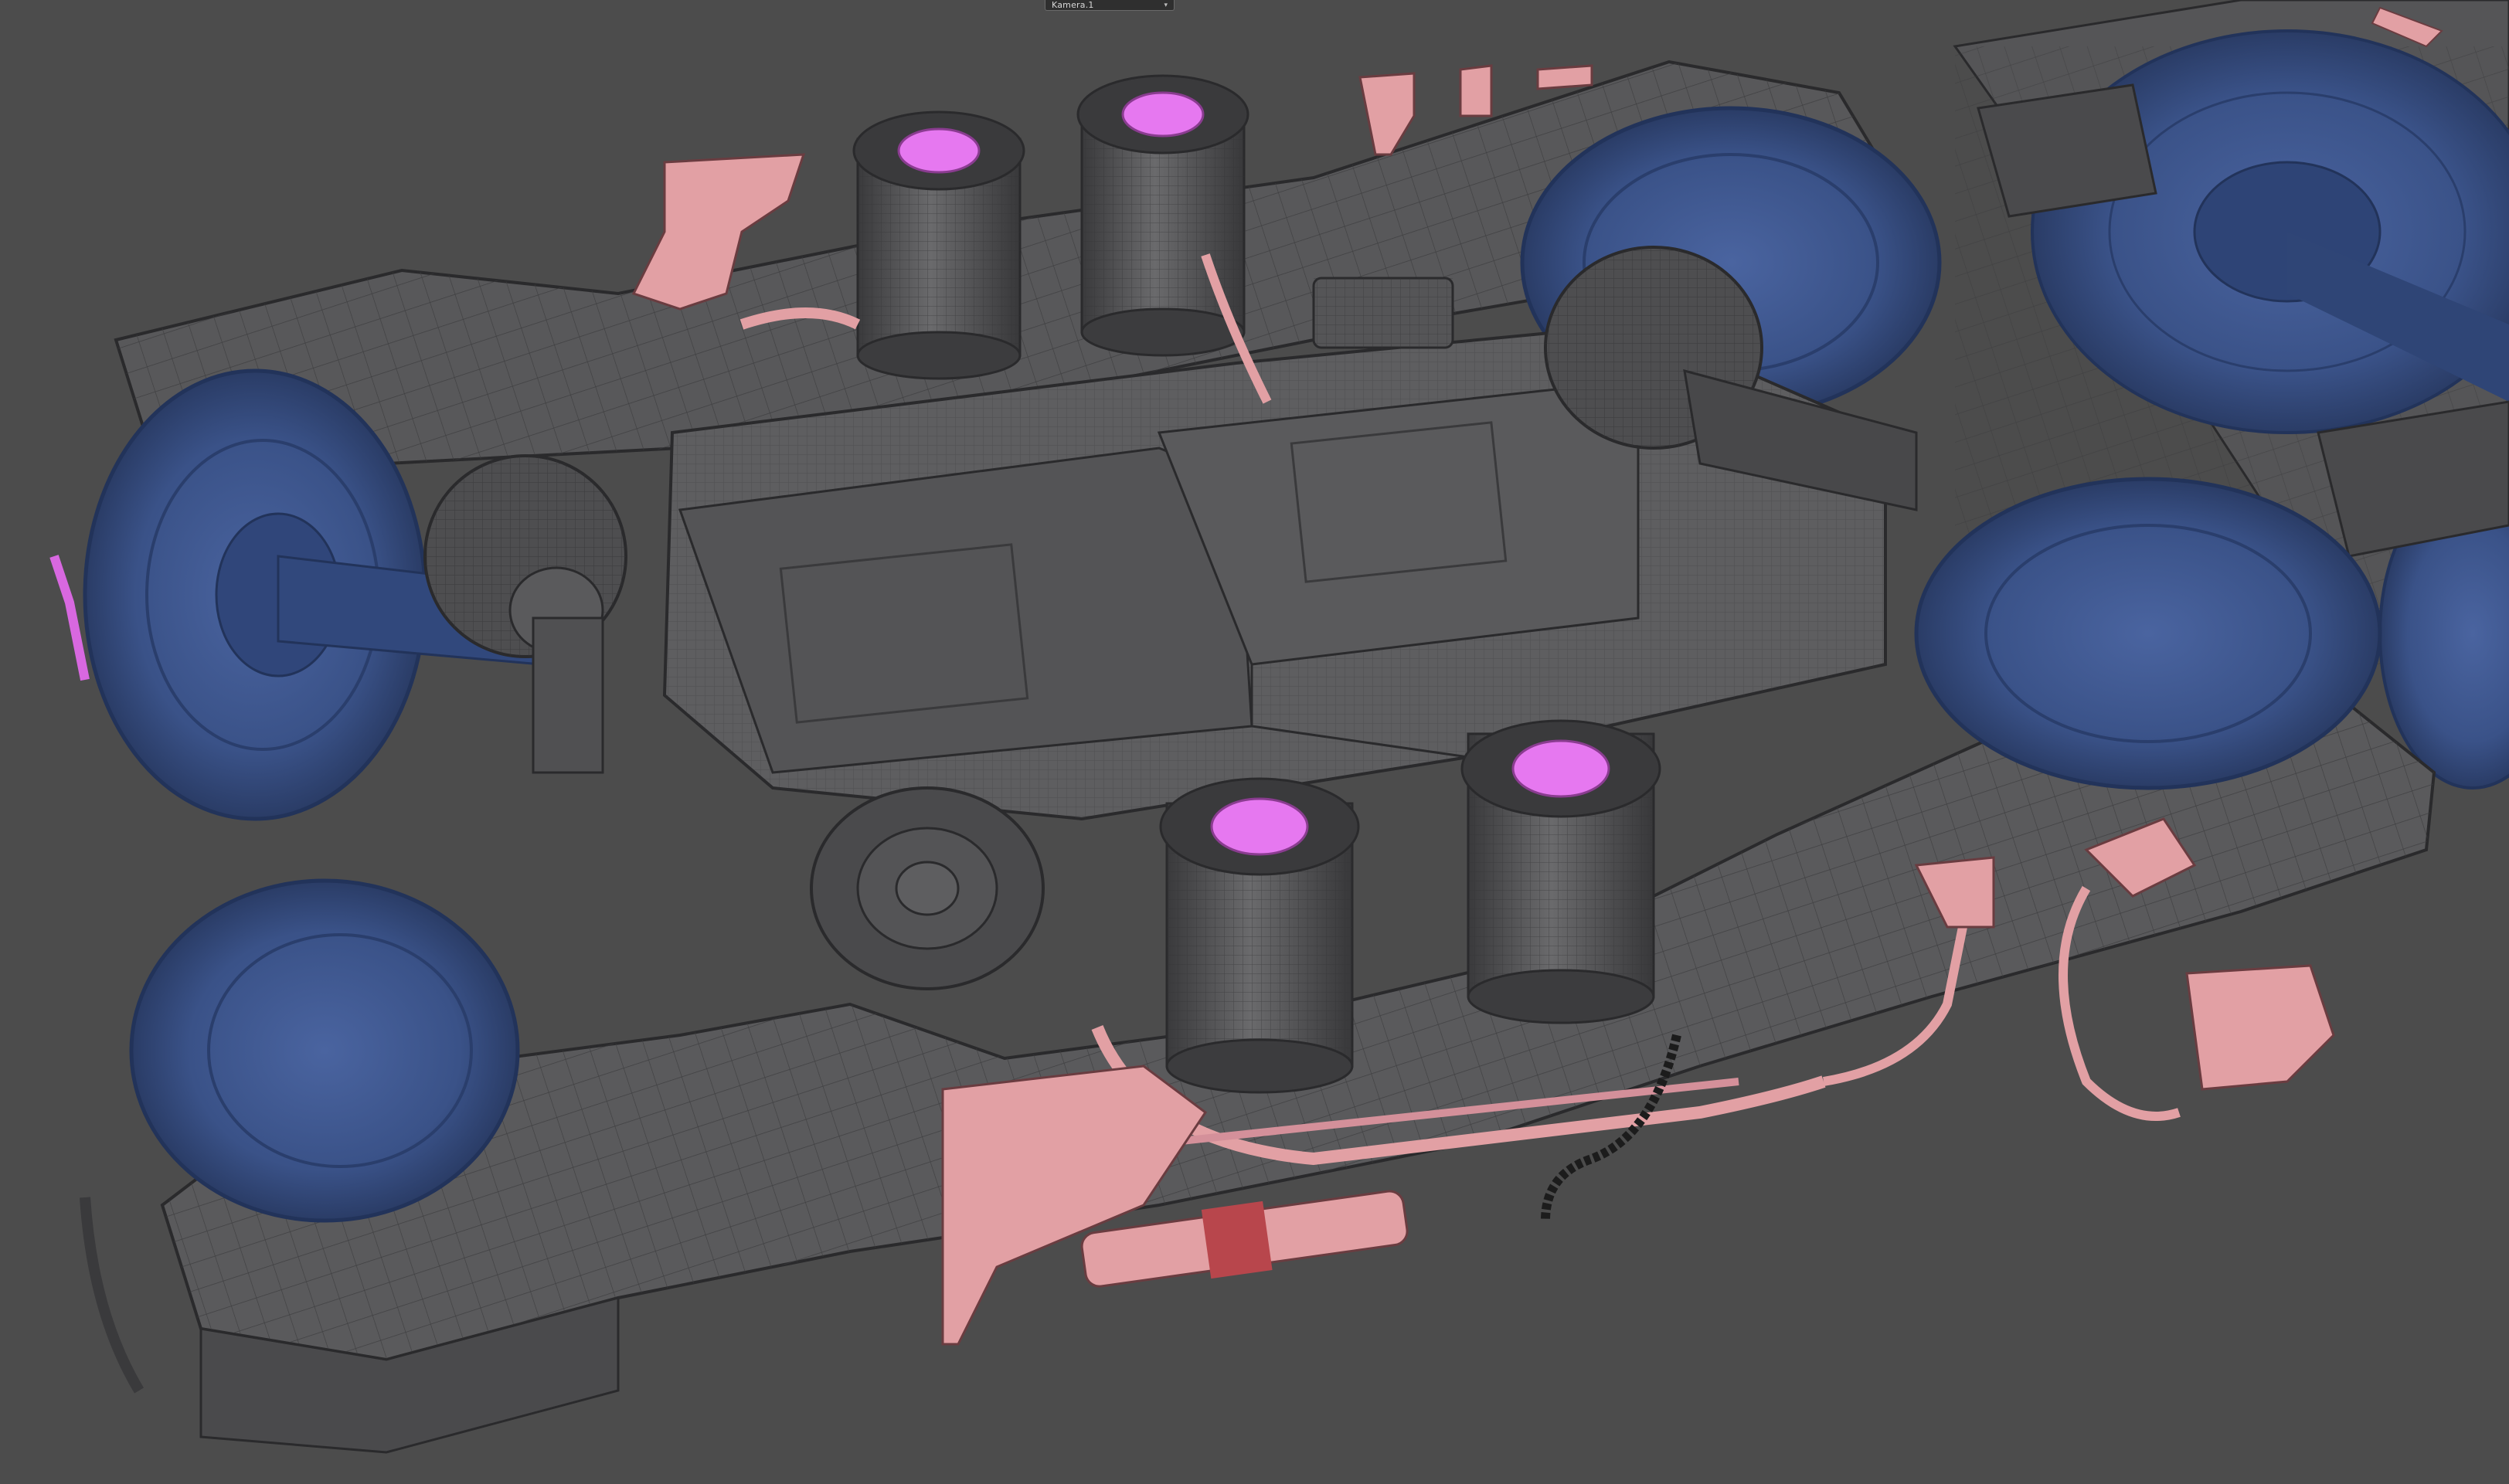 The width and height of the screenshot is (2509, 1484). Describe the element at coordinates (2148, 633) in the screenshot. I see `front-right-wheel` at that location.